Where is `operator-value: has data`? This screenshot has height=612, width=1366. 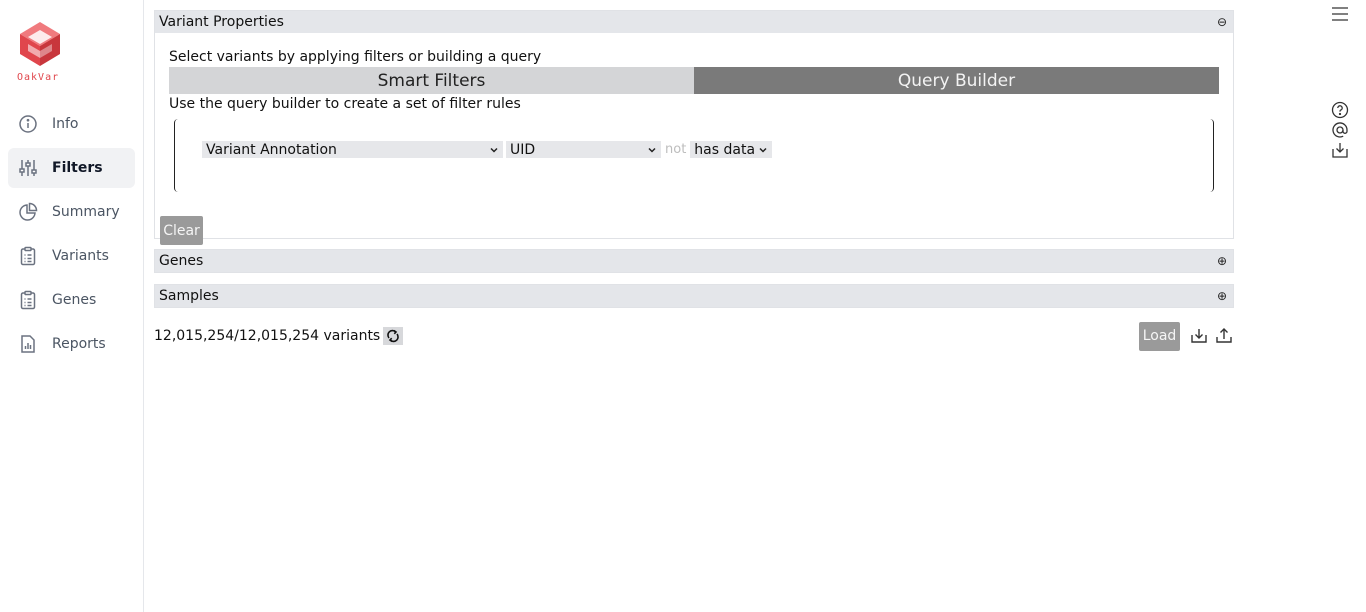
operator-value: has data is located at coordinates (725, 149).